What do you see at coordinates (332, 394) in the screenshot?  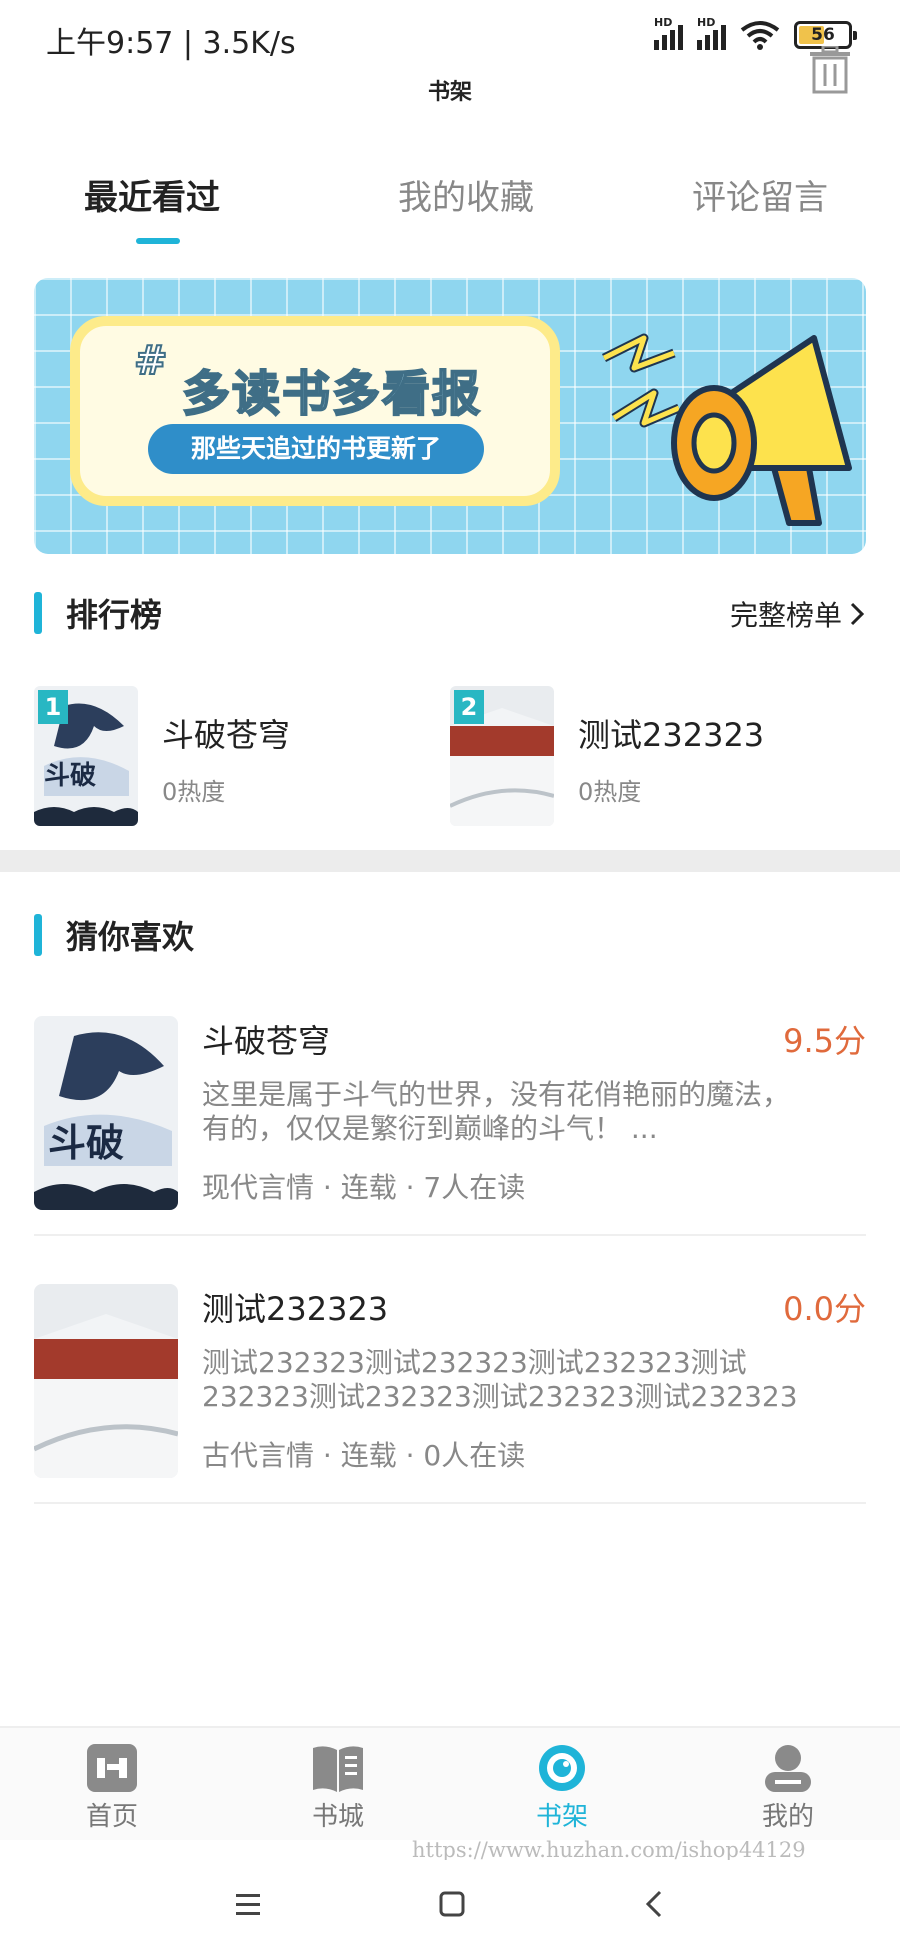 I see `banner-headline: 多读书多看报` at bounding box center [332, 394].